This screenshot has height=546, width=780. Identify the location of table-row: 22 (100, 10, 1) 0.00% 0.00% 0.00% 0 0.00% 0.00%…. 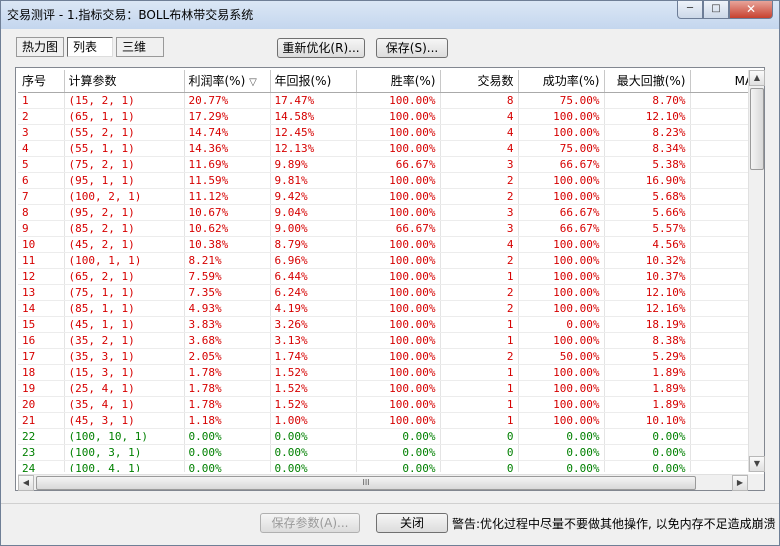
(383, 436).